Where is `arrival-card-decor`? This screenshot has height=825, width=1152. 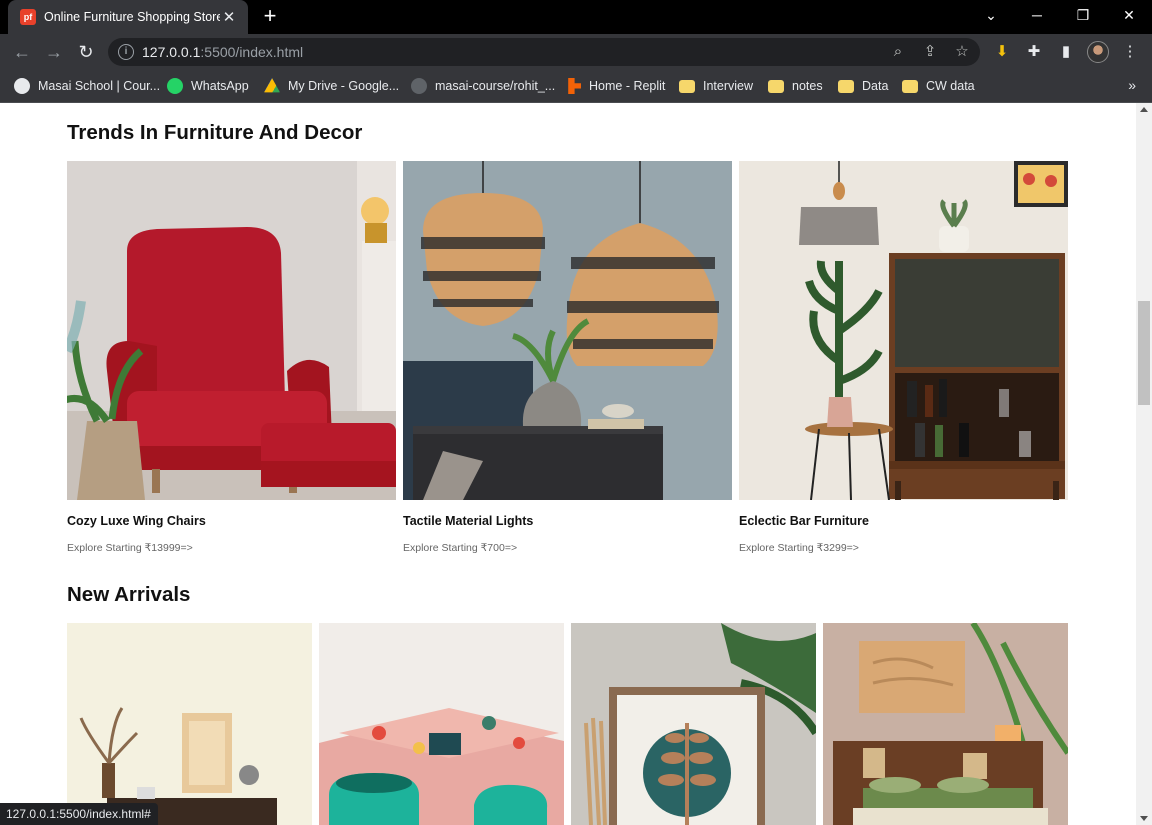
arrival-card-decor is located at coordinates (189, 724).